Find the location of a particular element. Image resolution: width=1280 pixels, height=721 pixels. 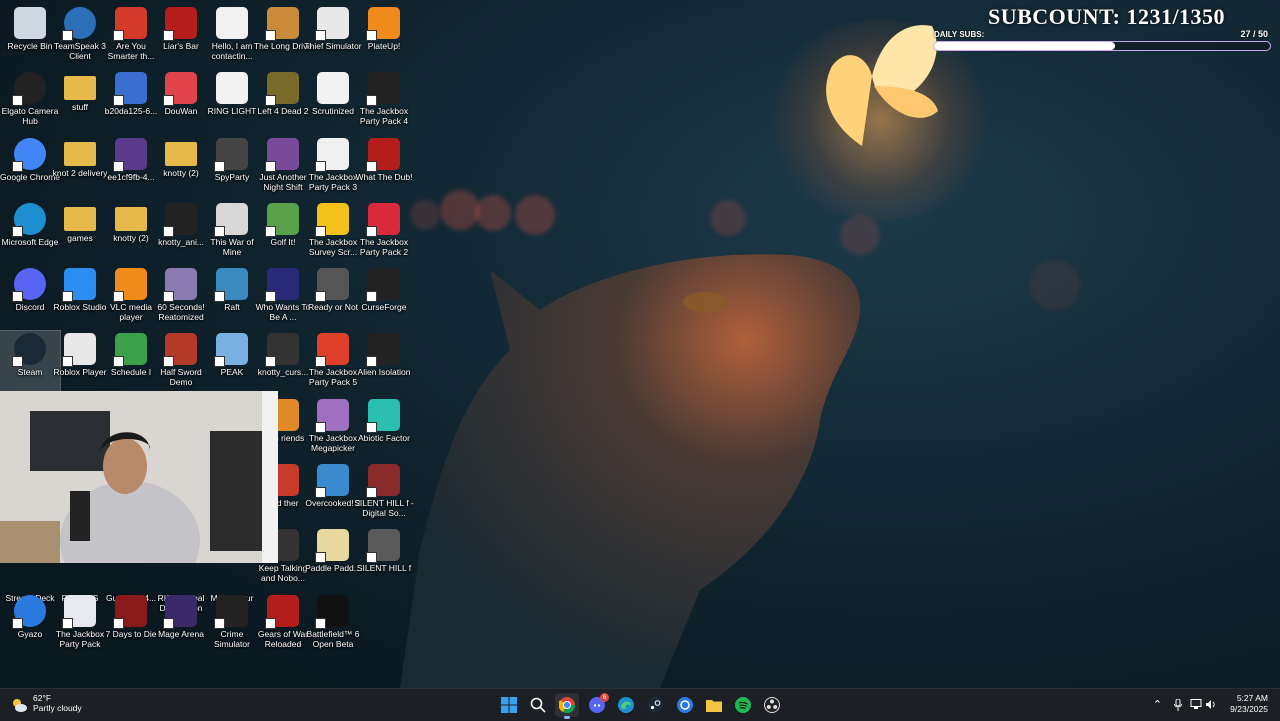

webcam-overlay is located at coordinates (139, 477).